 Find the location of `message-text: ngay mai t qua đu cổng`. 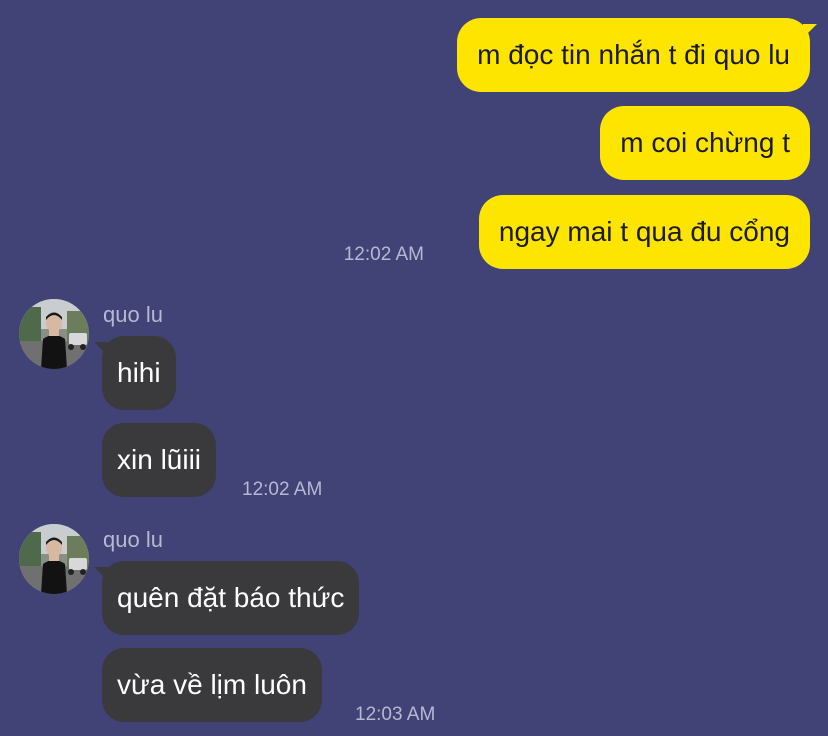

message-text: ngay mai t qua đu cổng is located at coordinates (644, 231).